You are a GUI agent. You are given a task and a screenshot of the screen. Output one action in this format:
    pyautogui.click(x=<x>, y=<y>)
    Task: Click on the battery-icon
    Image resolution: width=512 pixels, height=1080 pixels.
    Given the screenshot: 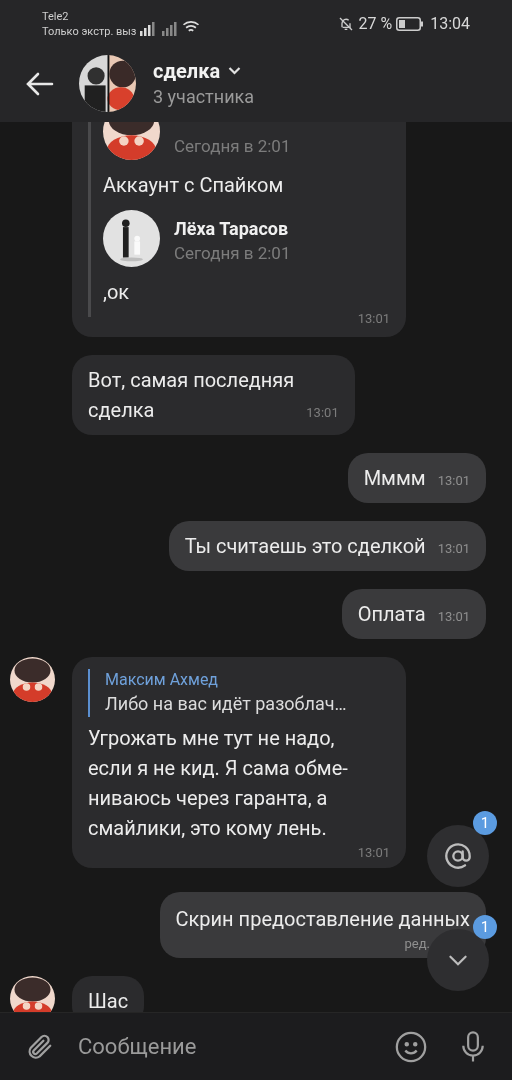 What is the action you would take?
    pyautogui.click(x=410, y=23)
    